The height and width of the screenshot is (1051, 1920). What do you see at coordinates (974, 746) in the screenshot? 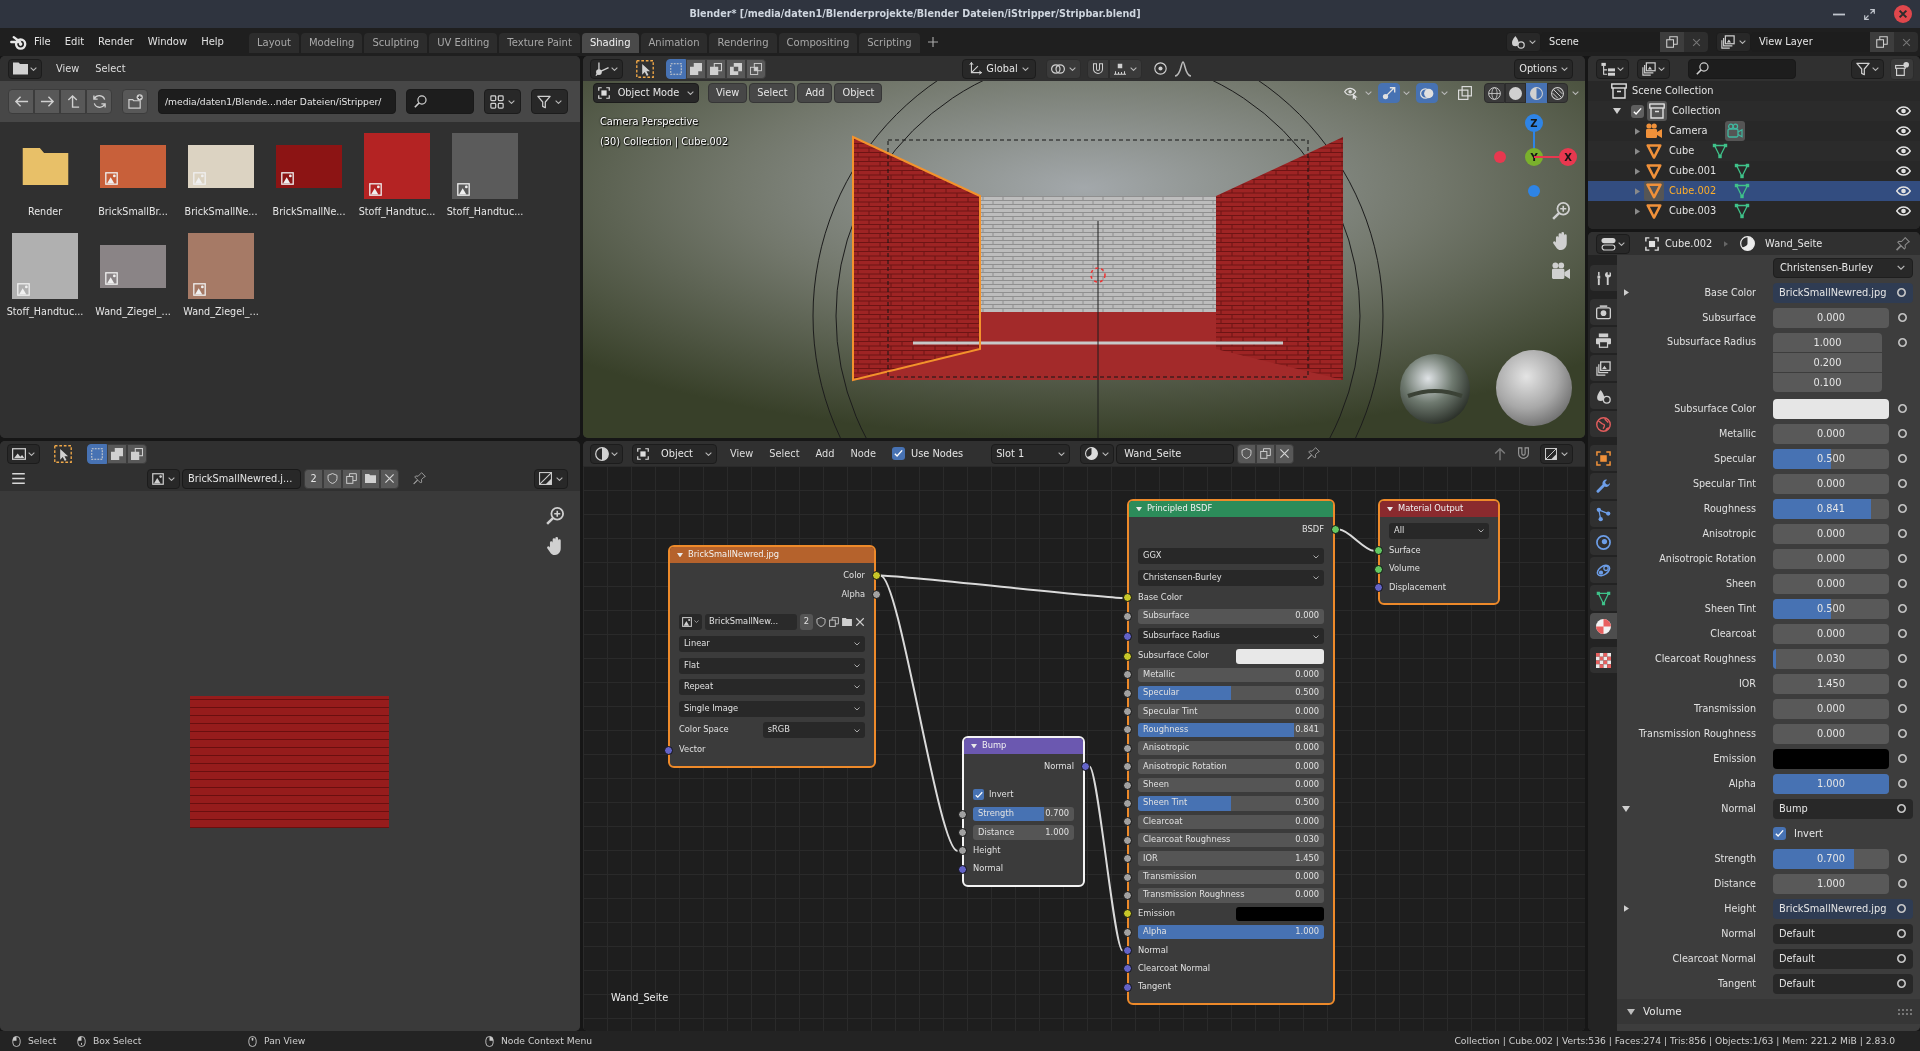
I see `collapse-arrow-icon` at bounding box center [974, 746].